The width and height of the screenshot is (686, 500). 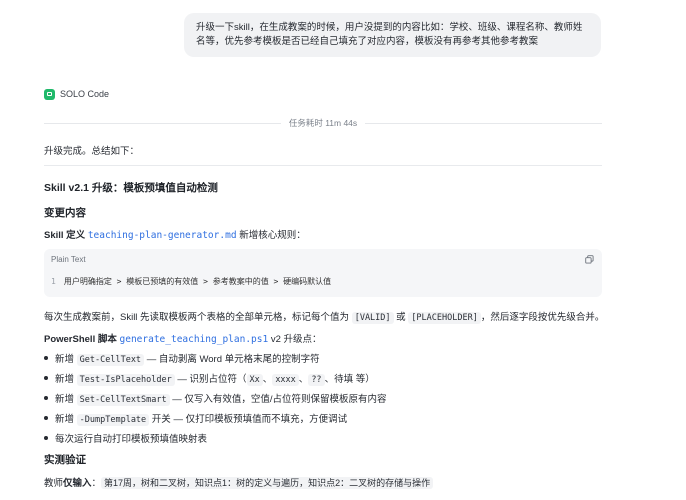 What do you see at coordinates (125, 380) in the screenshot?
I see `inline-code: Test-IsPlaceholder` at bounding box center [125, 380].